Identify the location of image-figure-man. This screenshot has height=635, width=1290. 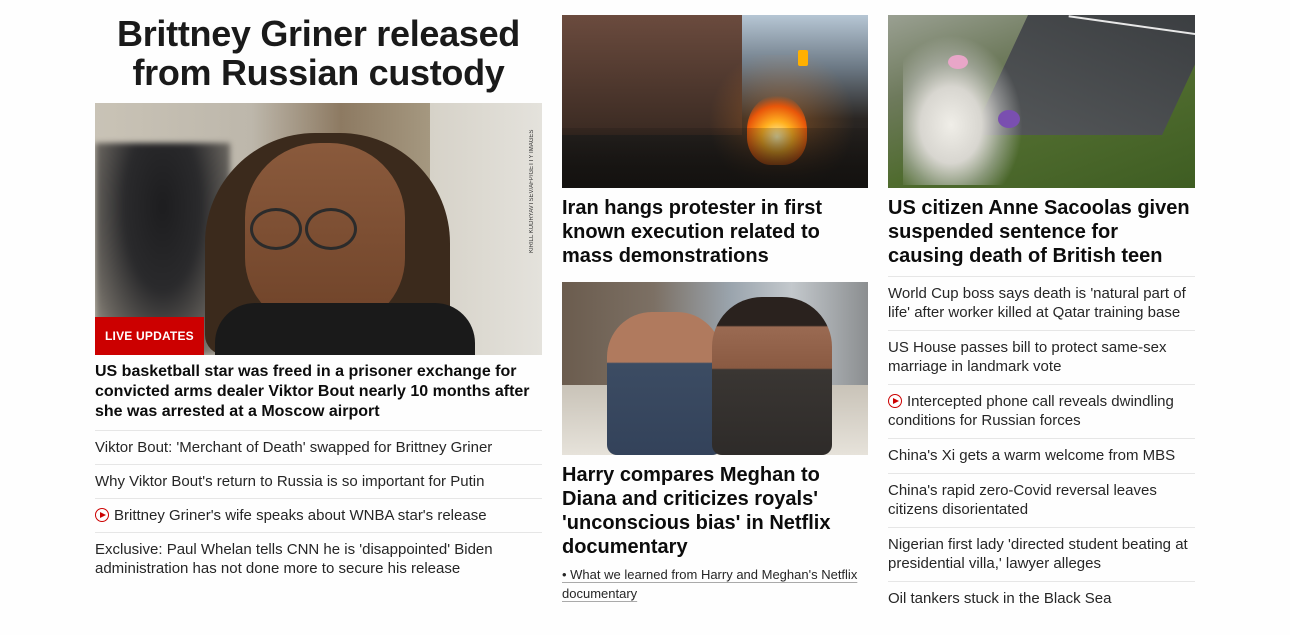
(664, 383).